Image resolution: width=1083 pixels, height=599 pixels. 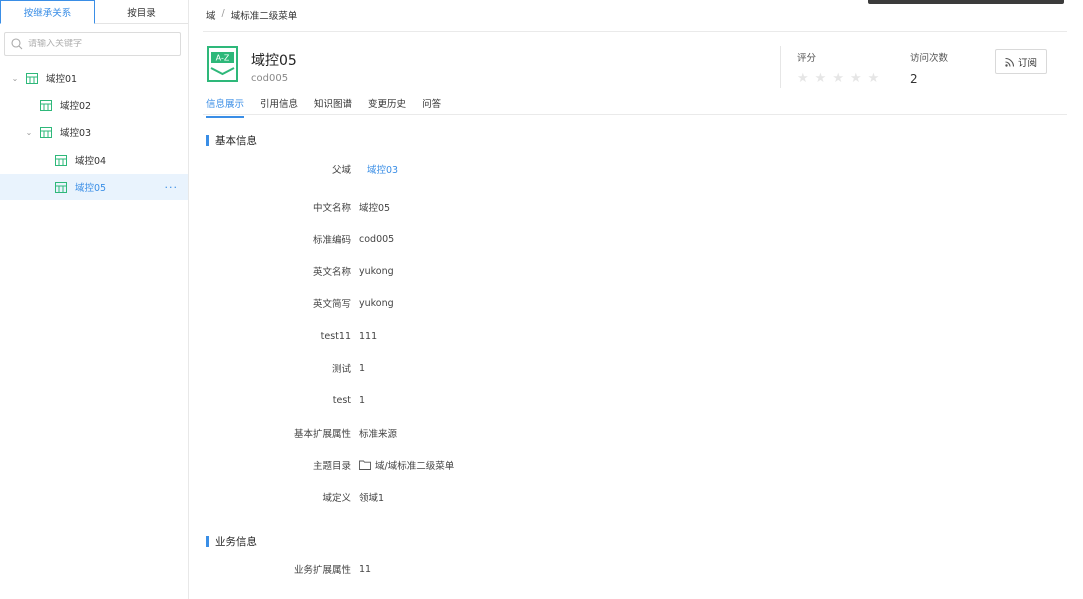 I want to click on tree-node-yukong03: ⌄ 域控03, so click(x=94, y=132).